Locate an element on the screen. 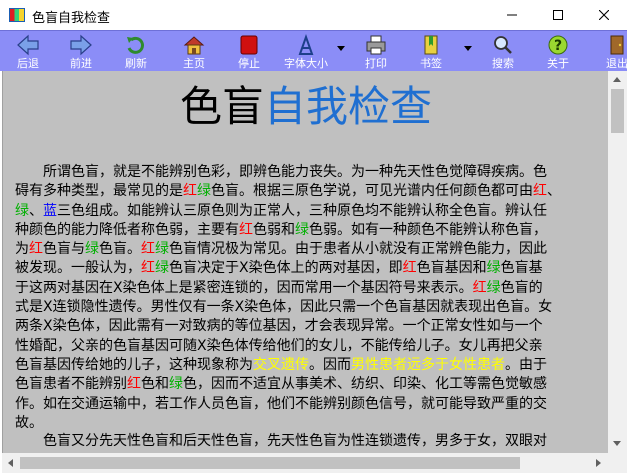 The image size is (627, 473). maximize-button is located at coordinates (558, 15).